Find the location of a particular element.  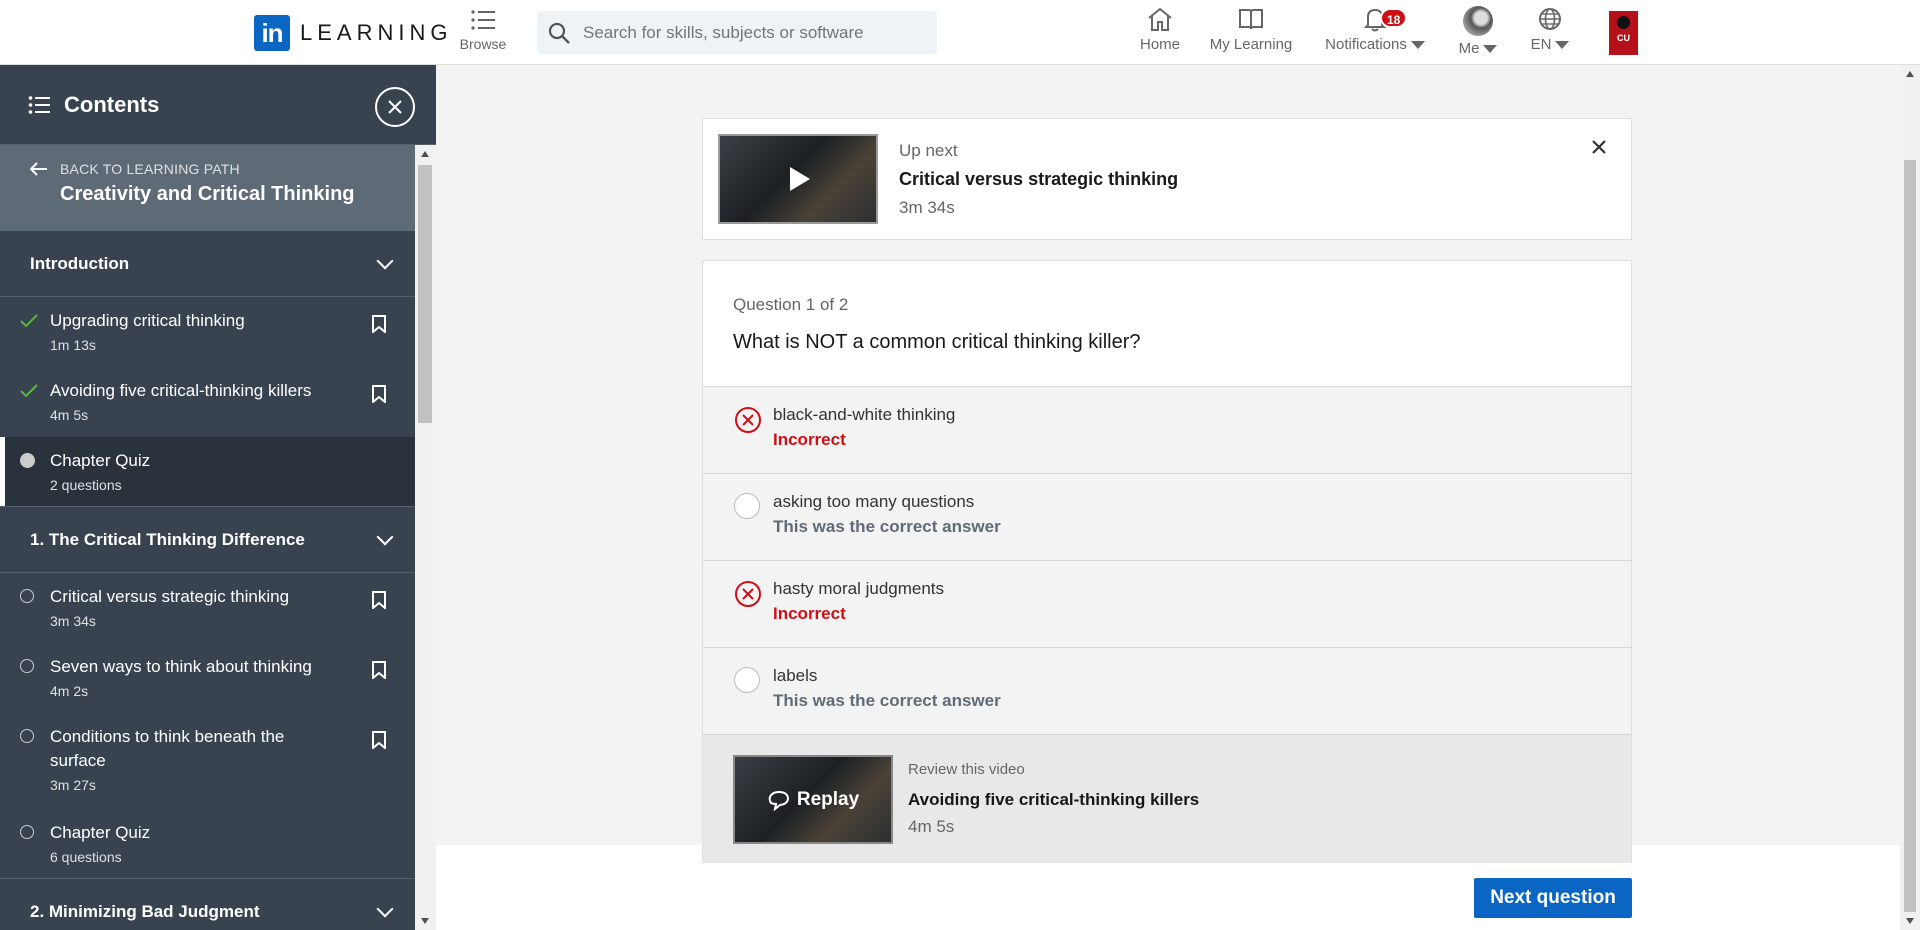

answer-option: black-and-white thinking Incorrect is located at coordinates (1167, 429).